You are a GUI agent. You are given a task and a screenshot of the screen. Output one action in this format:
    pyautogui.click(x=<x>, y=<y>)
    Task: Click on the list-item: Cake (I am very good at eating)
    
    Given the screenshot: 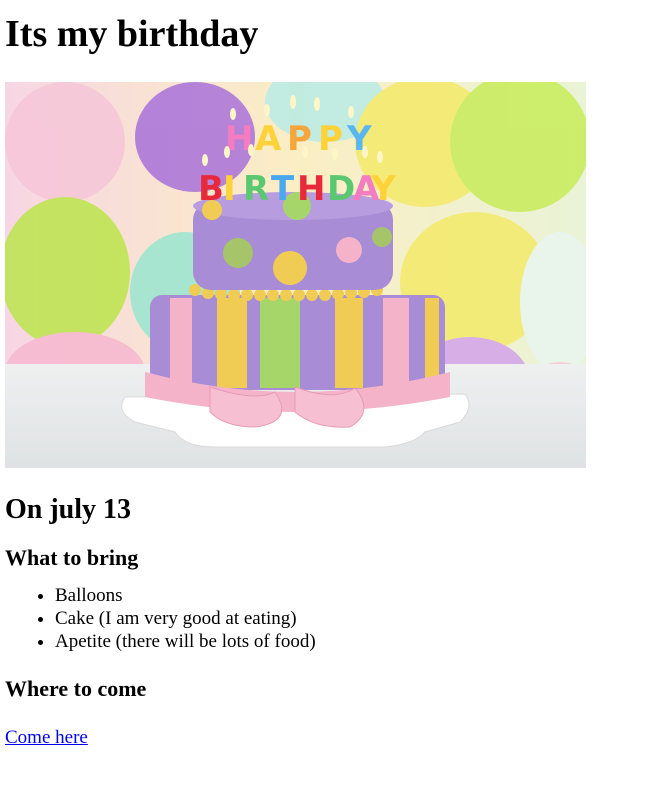 What is the action you would take?
    pyautogui.click(x=358, y=618)
    